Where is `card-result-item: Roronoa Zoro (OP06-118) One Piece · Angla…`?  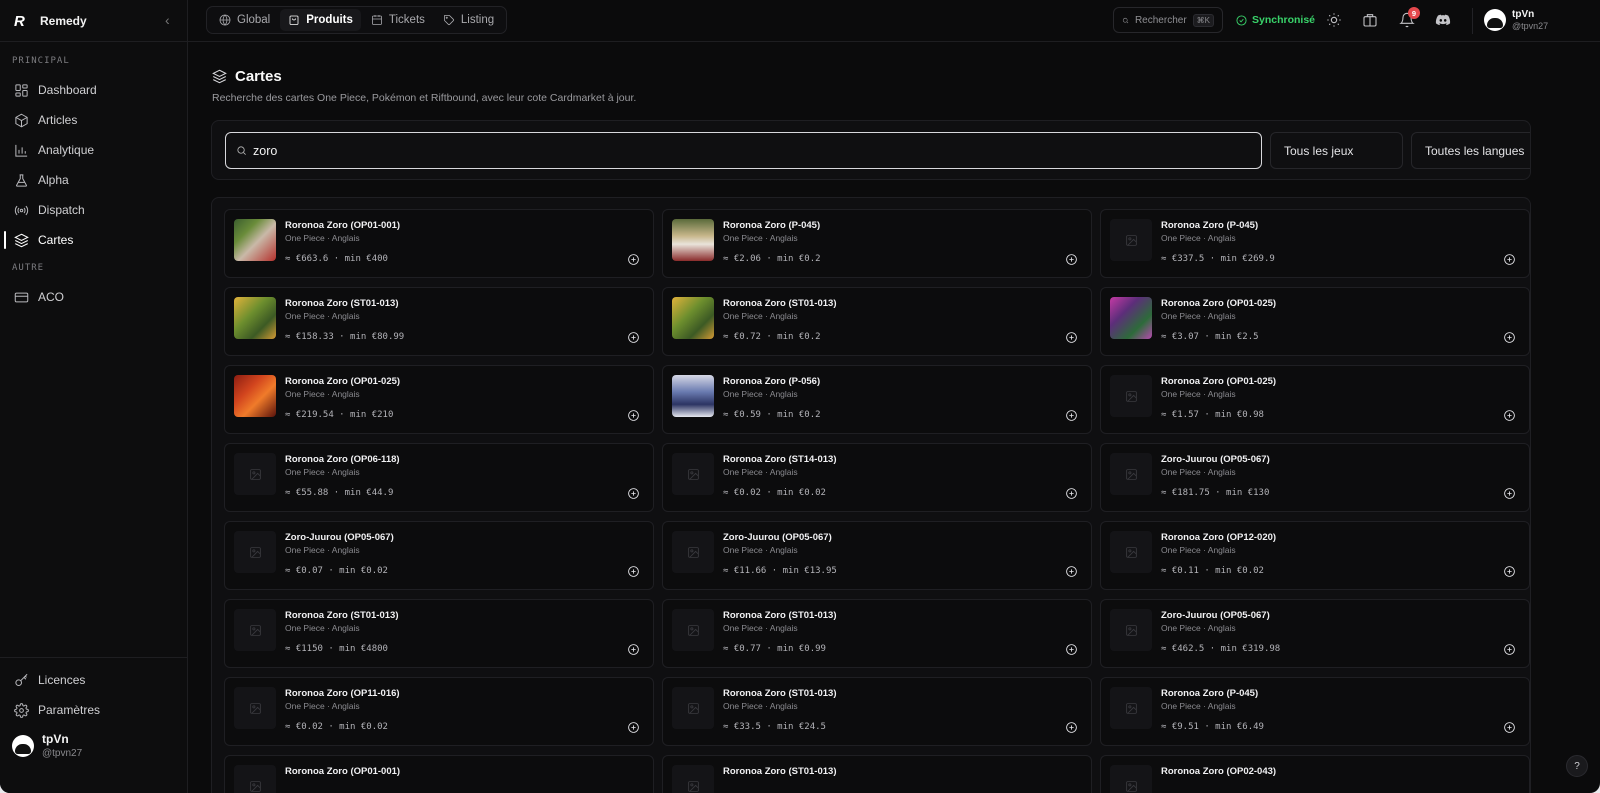
card-result-item: Roronoa Zoro (OP06-118) One Piece · Angla… is located at coordinates (439, 477).